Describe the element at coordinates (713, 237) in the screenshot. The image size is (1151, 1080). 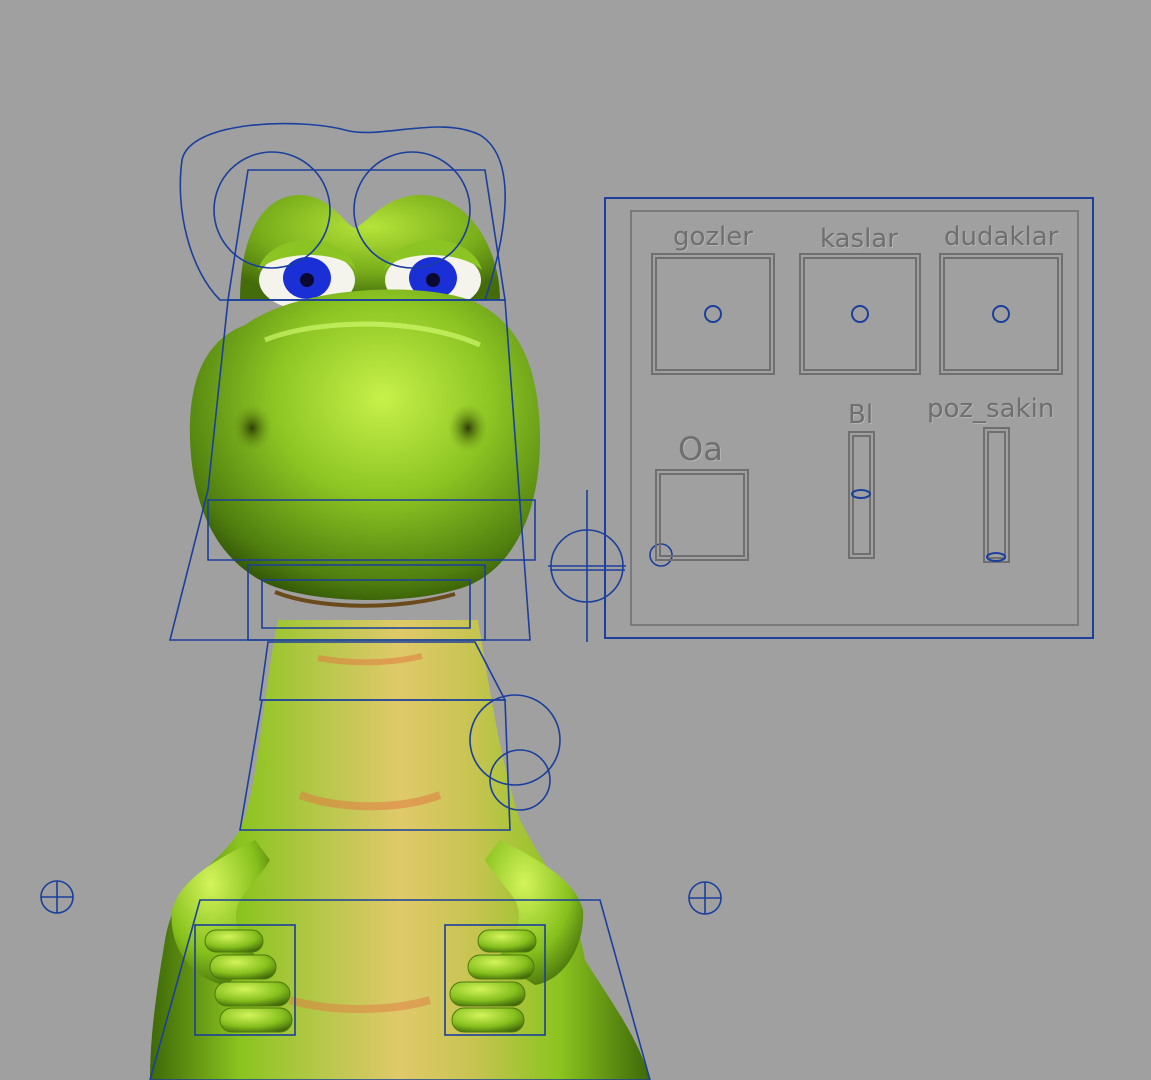
I see `gozler-label: gozler` at that location.